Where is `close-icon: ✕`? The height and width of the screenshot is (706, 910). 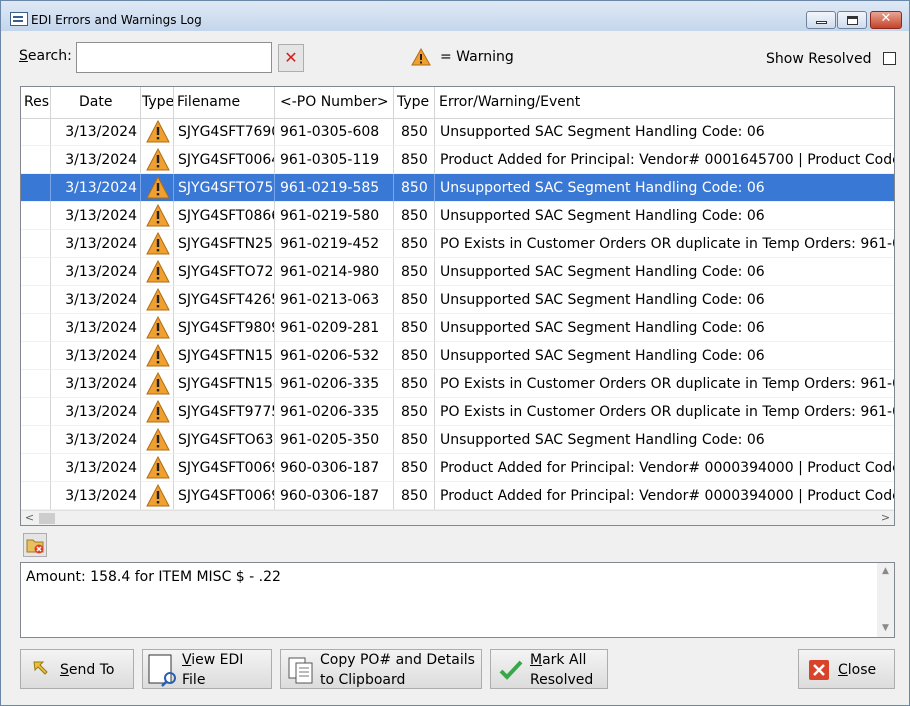 close-icon: ✕ is located at coordinates (886, 18).